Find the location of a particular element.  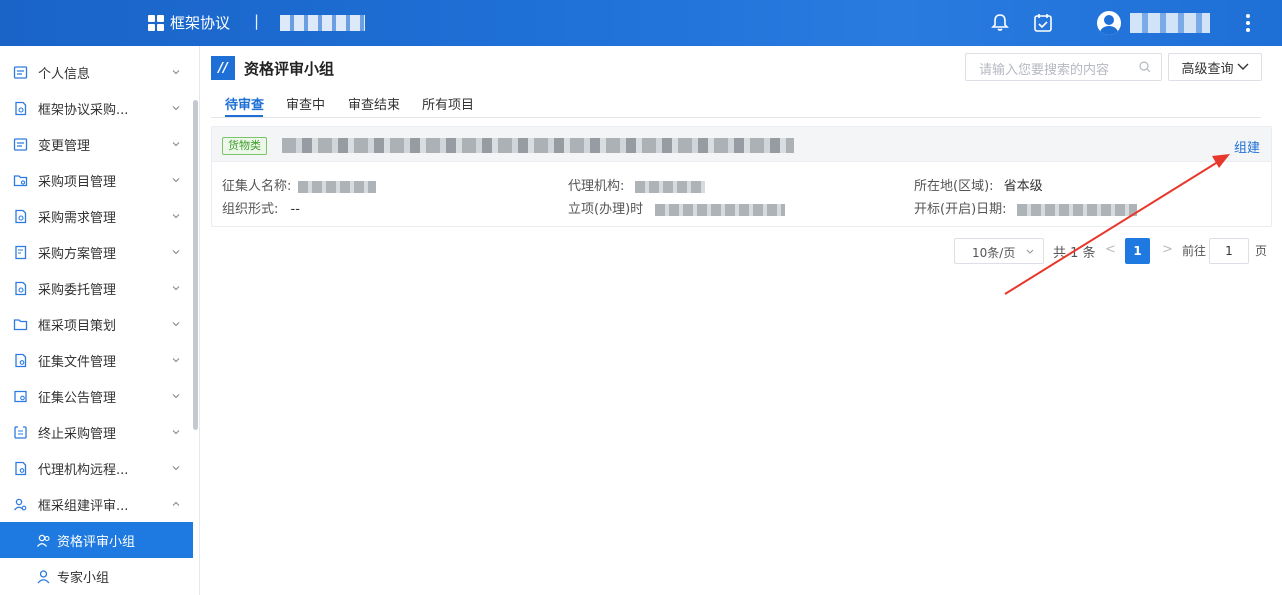

project-time-value-redacted is located at coordinates (720, 209).